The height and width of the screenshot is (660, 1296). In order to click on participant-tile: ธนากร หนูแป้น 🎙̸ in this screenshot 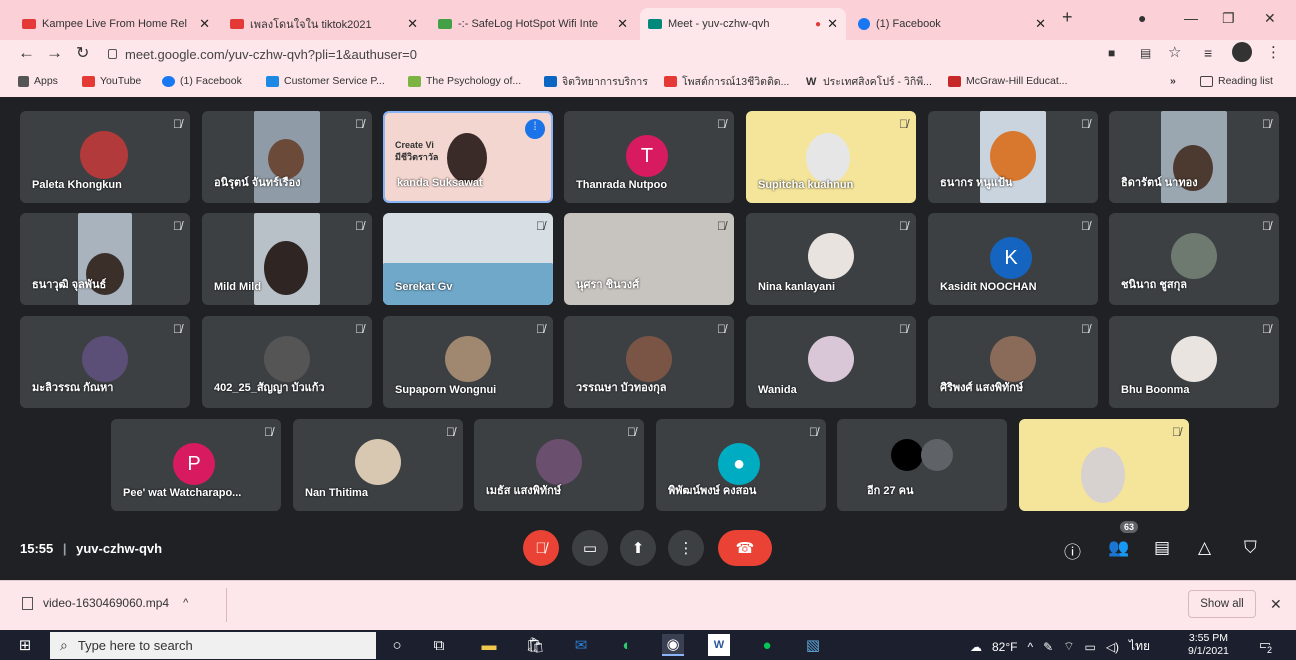, I will do `click(1013, 157)`.